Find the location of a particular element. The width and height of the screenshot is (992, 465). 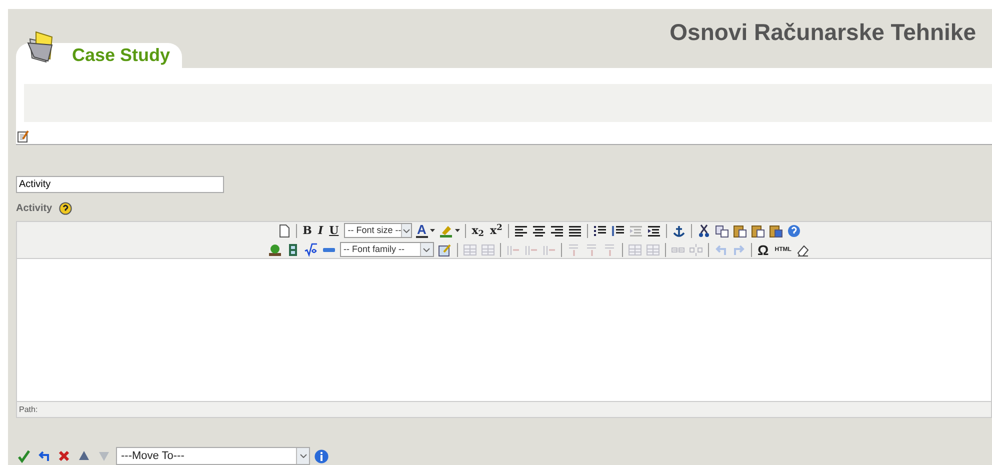

style-edit-icon is located at coordinates (445, 249).